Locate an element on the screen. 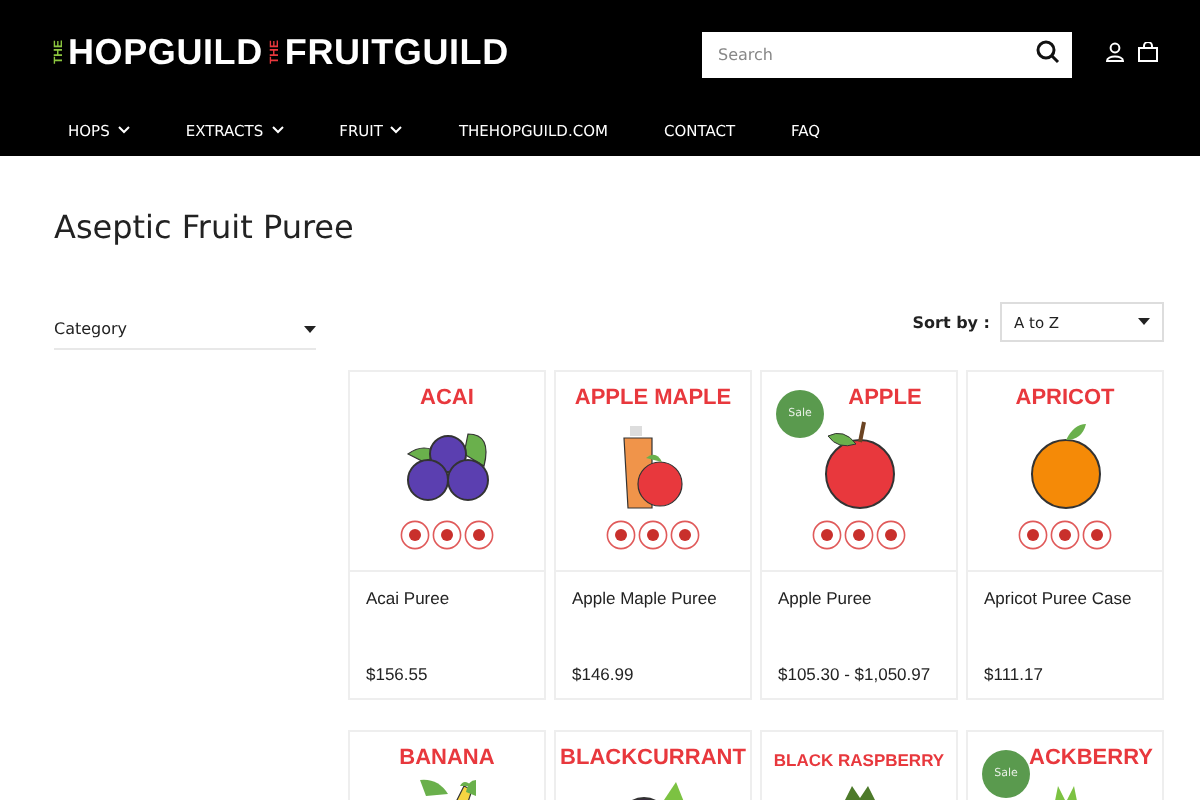 The height and width of the screenshot is (800, 1200). shopping-bag-icon is located at coordinates (1148, 52).